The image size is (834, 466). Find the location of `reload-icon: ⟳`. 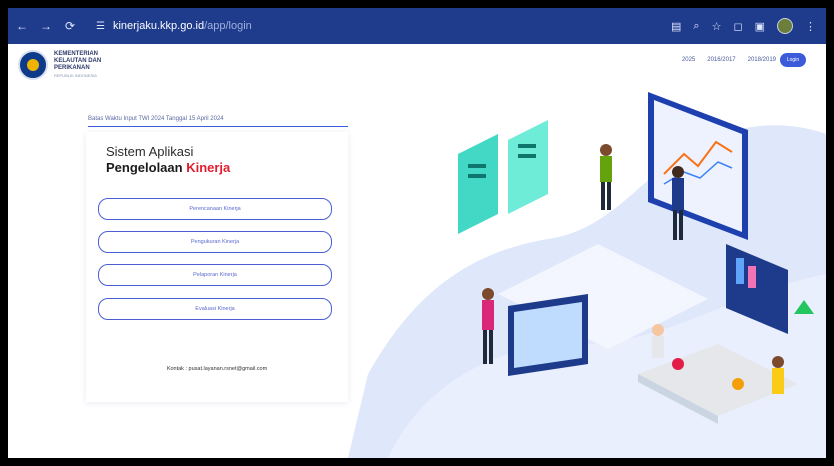

reload-icon: ⟳ is located at coordinates (70, 26).